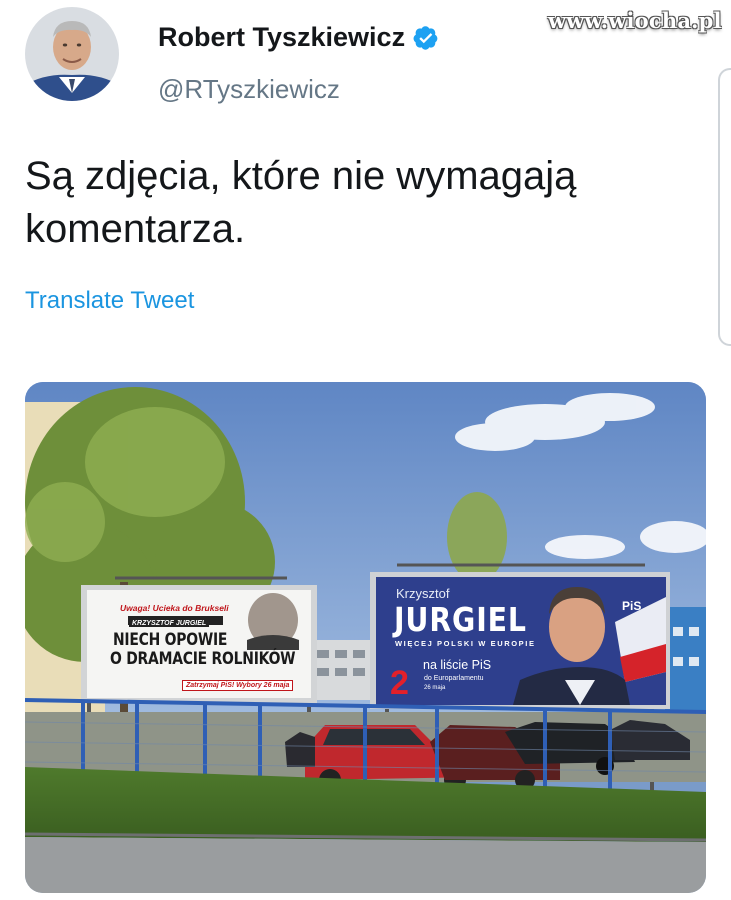  What do you see at coordinates (169, 623) in the screenshot?
I see `billboard-left-name: KRZYSZTOF JURGIEL` at bounding box center [169, 623].